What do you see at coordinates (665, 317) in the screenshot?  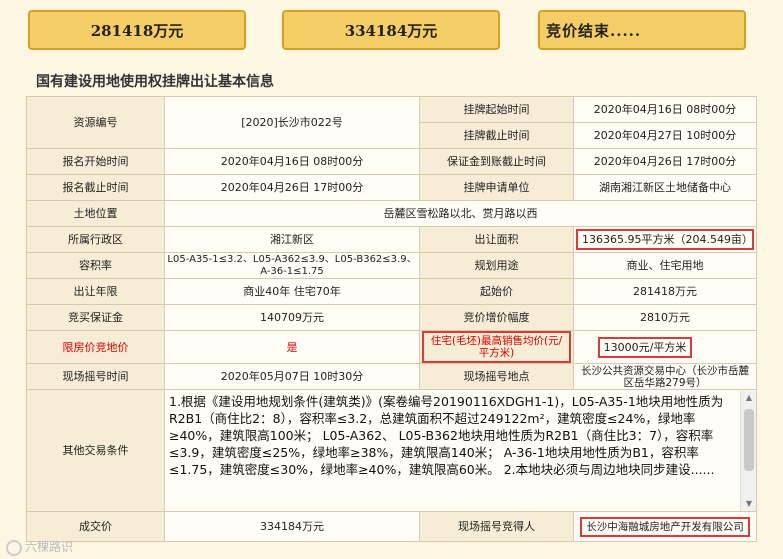 I see `increment-value: 2810万元` at bounding box center [665, 317].